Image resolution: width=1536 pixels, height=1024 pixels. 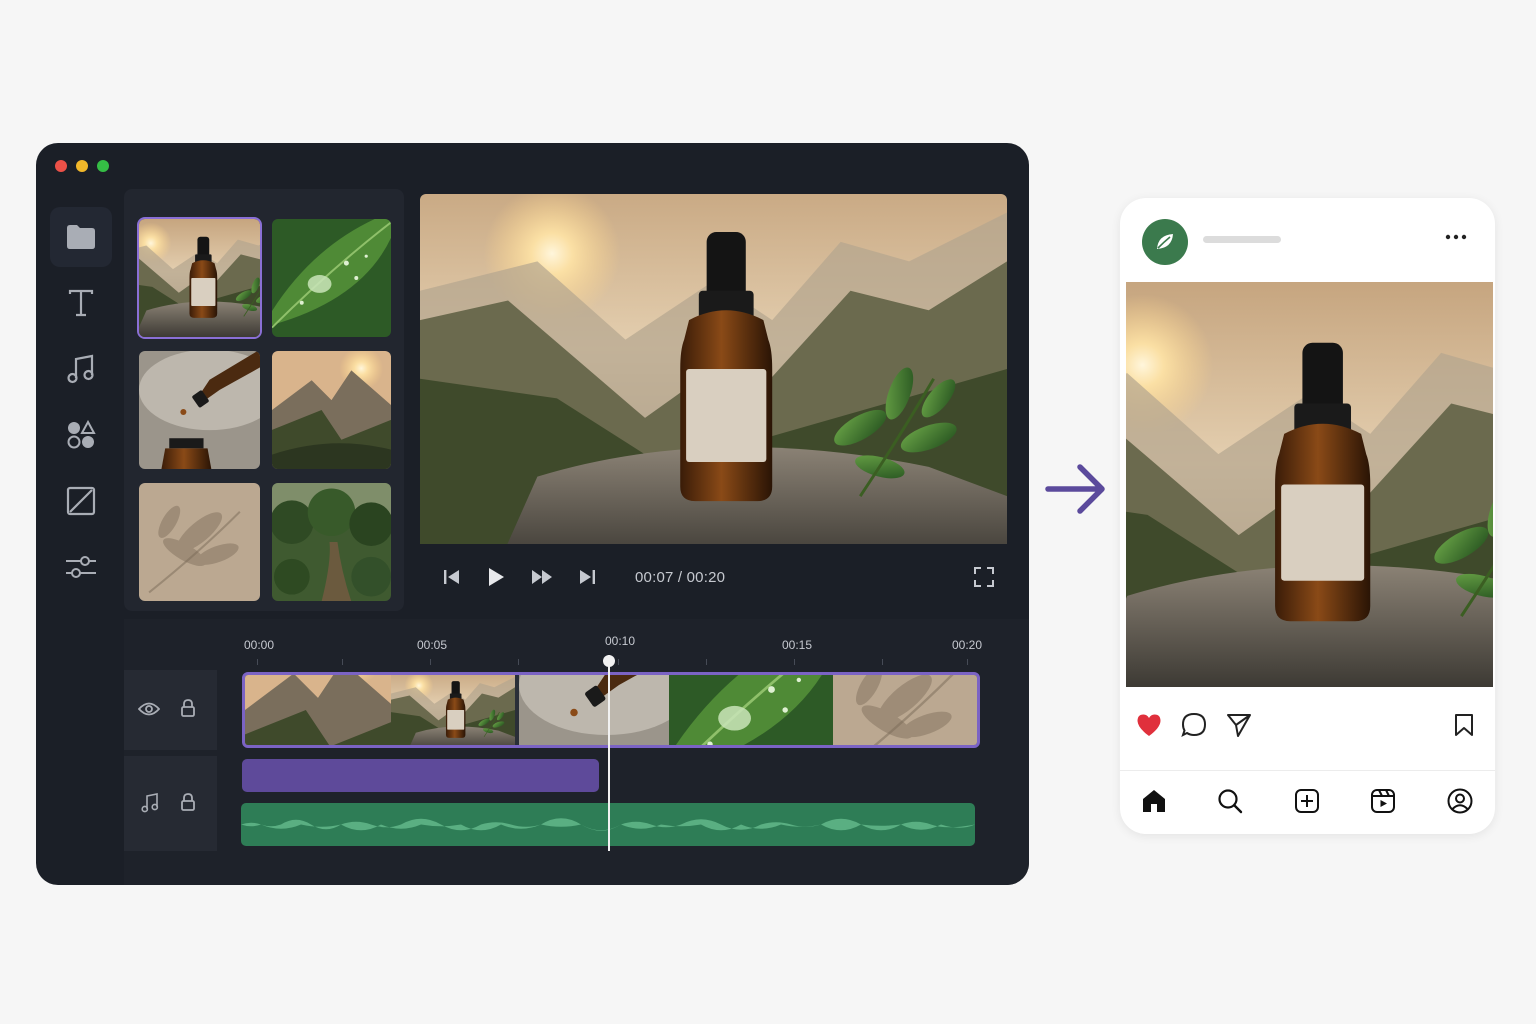 I want to click on fast-forward-button, so click(x=542, y=577).